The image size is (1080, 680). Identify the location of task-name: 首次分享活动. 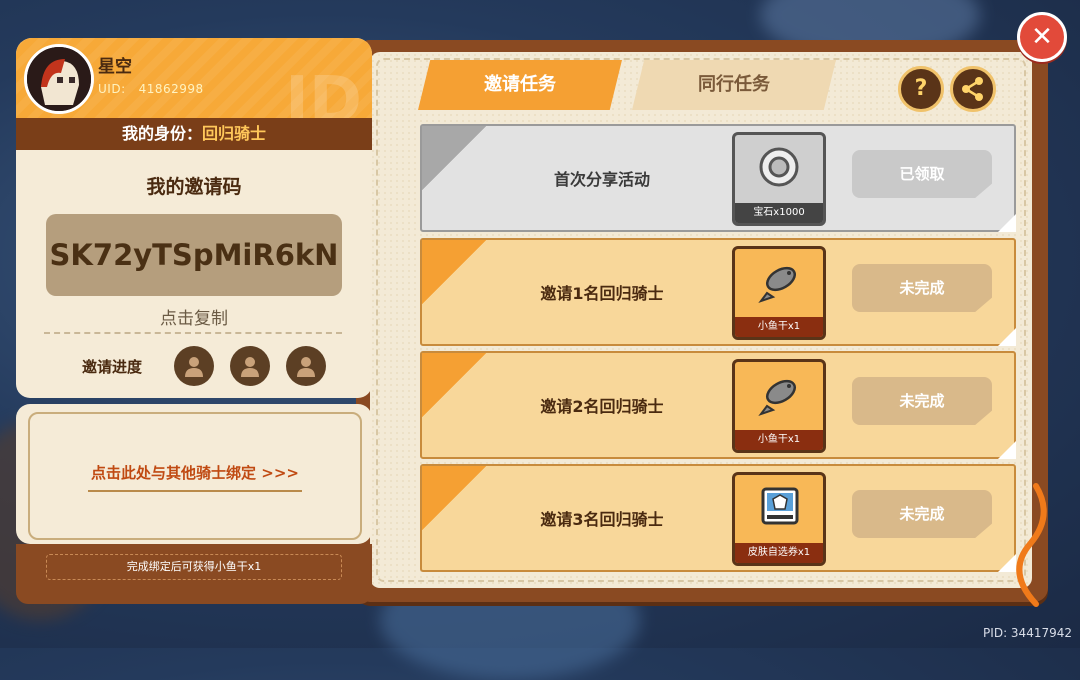
(601, 179).